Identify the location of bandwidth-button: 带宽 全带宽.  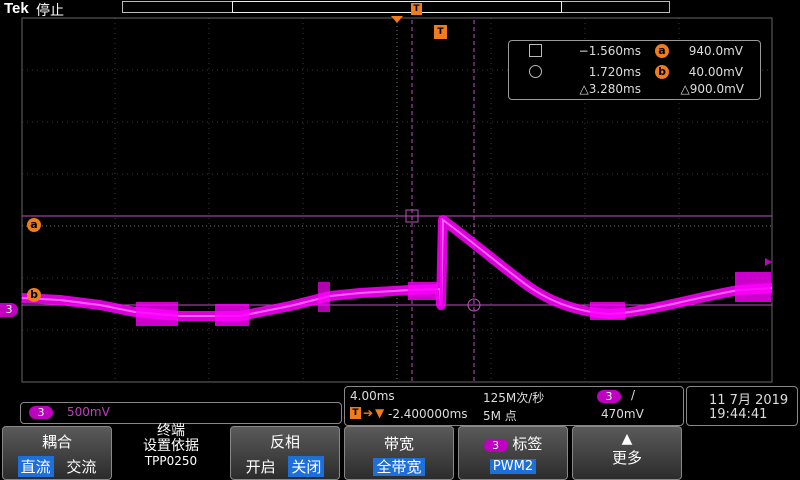
(399, 453).